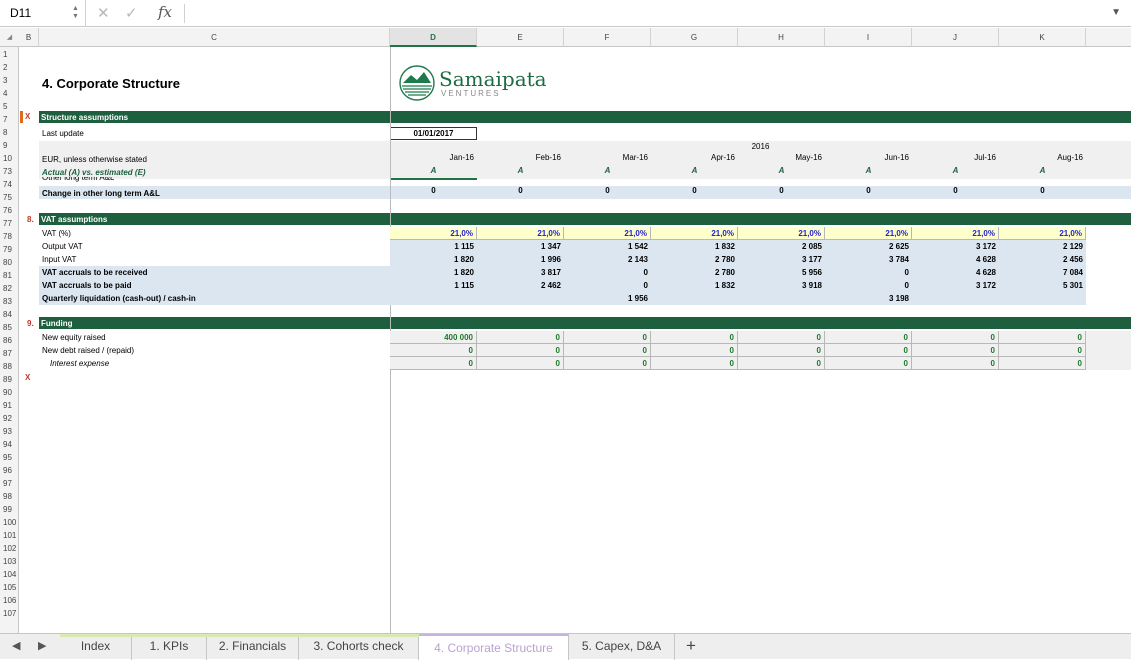  I want to click on row-header: 97, so click(9, 483).